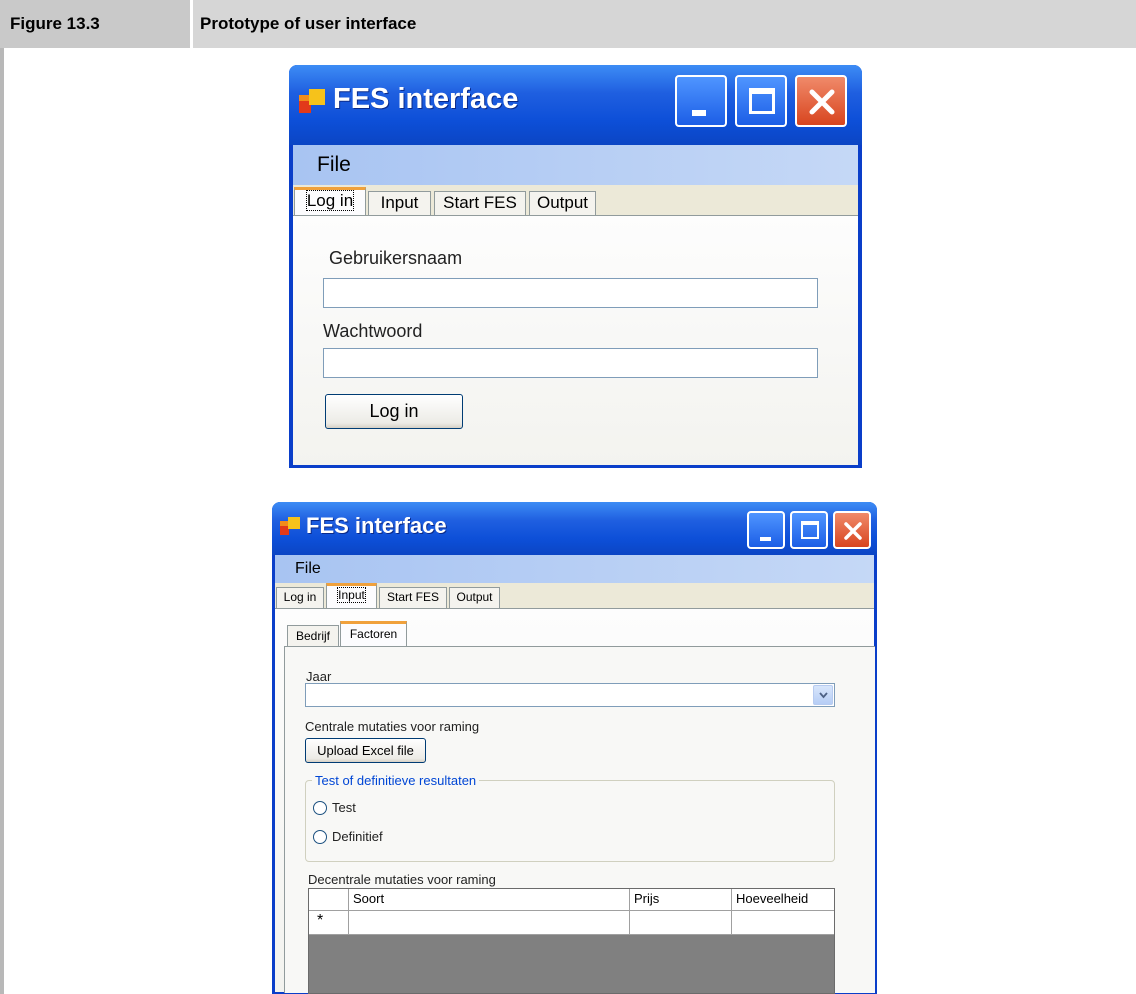  Describe the element at coordinates (191, 24) in the screenshot. I see `figure-header-divider` at that location.